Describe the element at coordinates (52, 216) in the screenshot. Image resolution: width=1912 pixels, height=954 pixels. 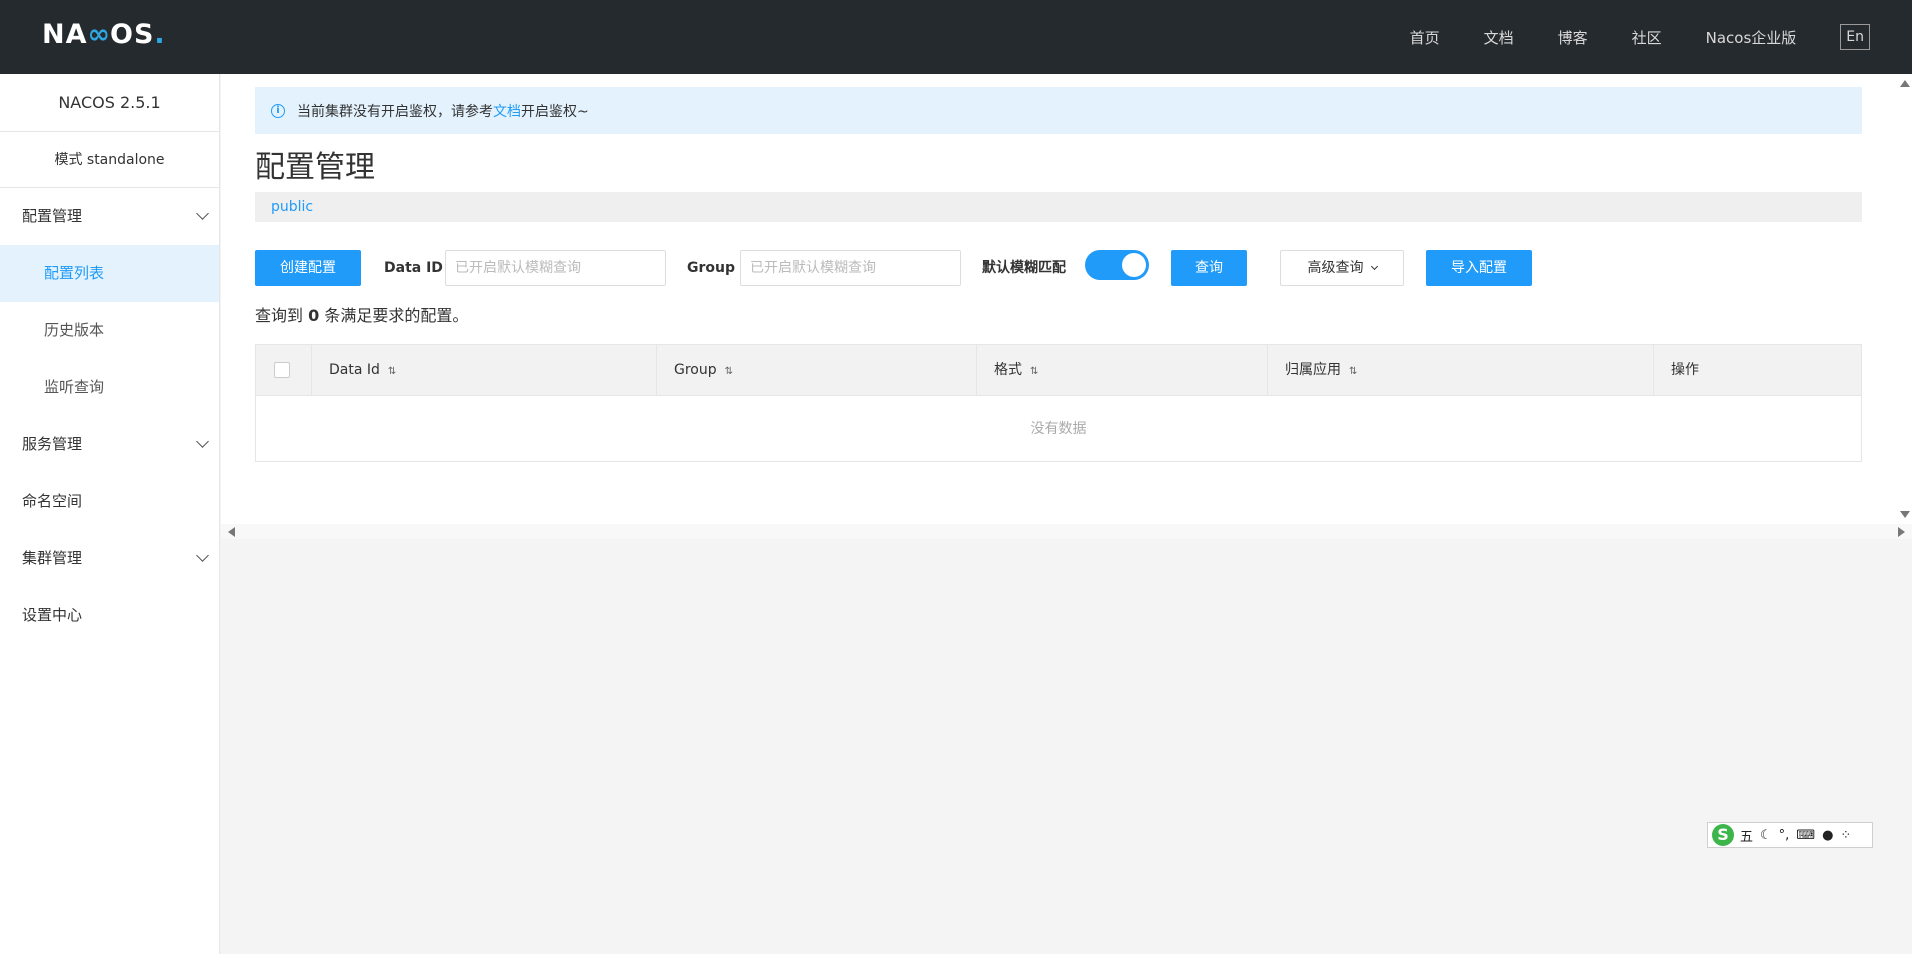
I see `sidebar-group-label: 配置管理` at that location.